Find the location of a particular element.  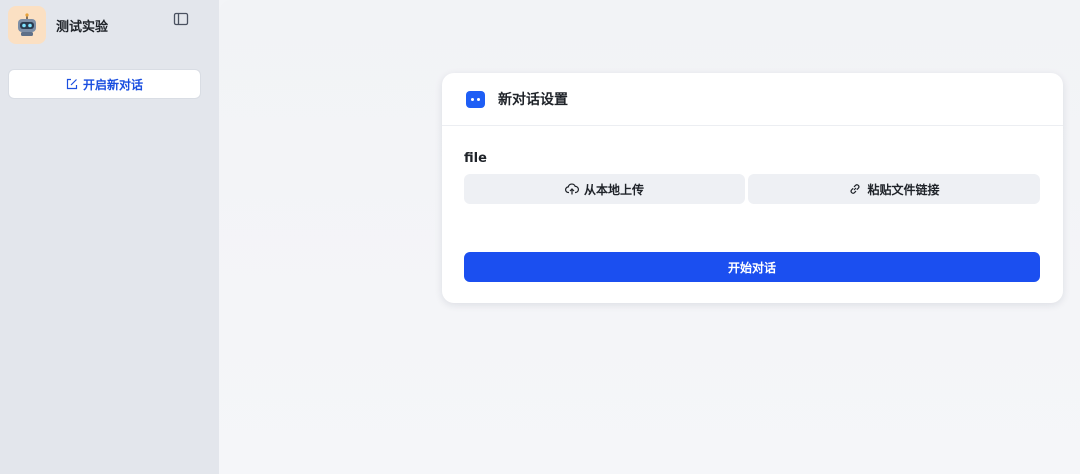

upload-local-button: 从本地上传 is located at coordinates (604, 189).